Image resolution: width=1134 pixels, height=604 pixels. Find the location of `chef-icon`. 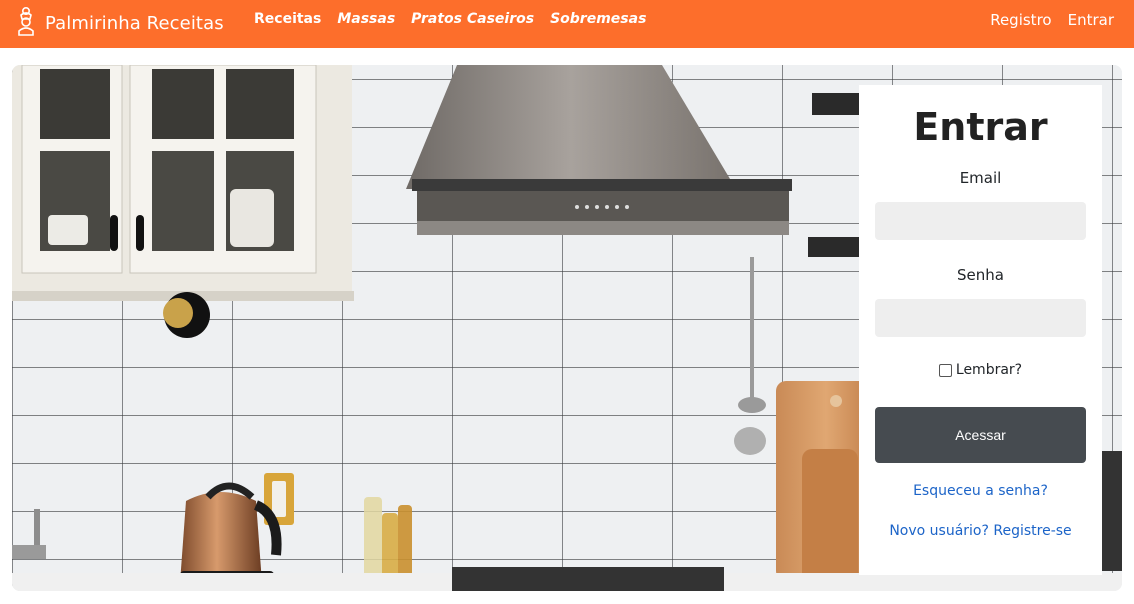

chef-icon is located at coordinates (26, 23).